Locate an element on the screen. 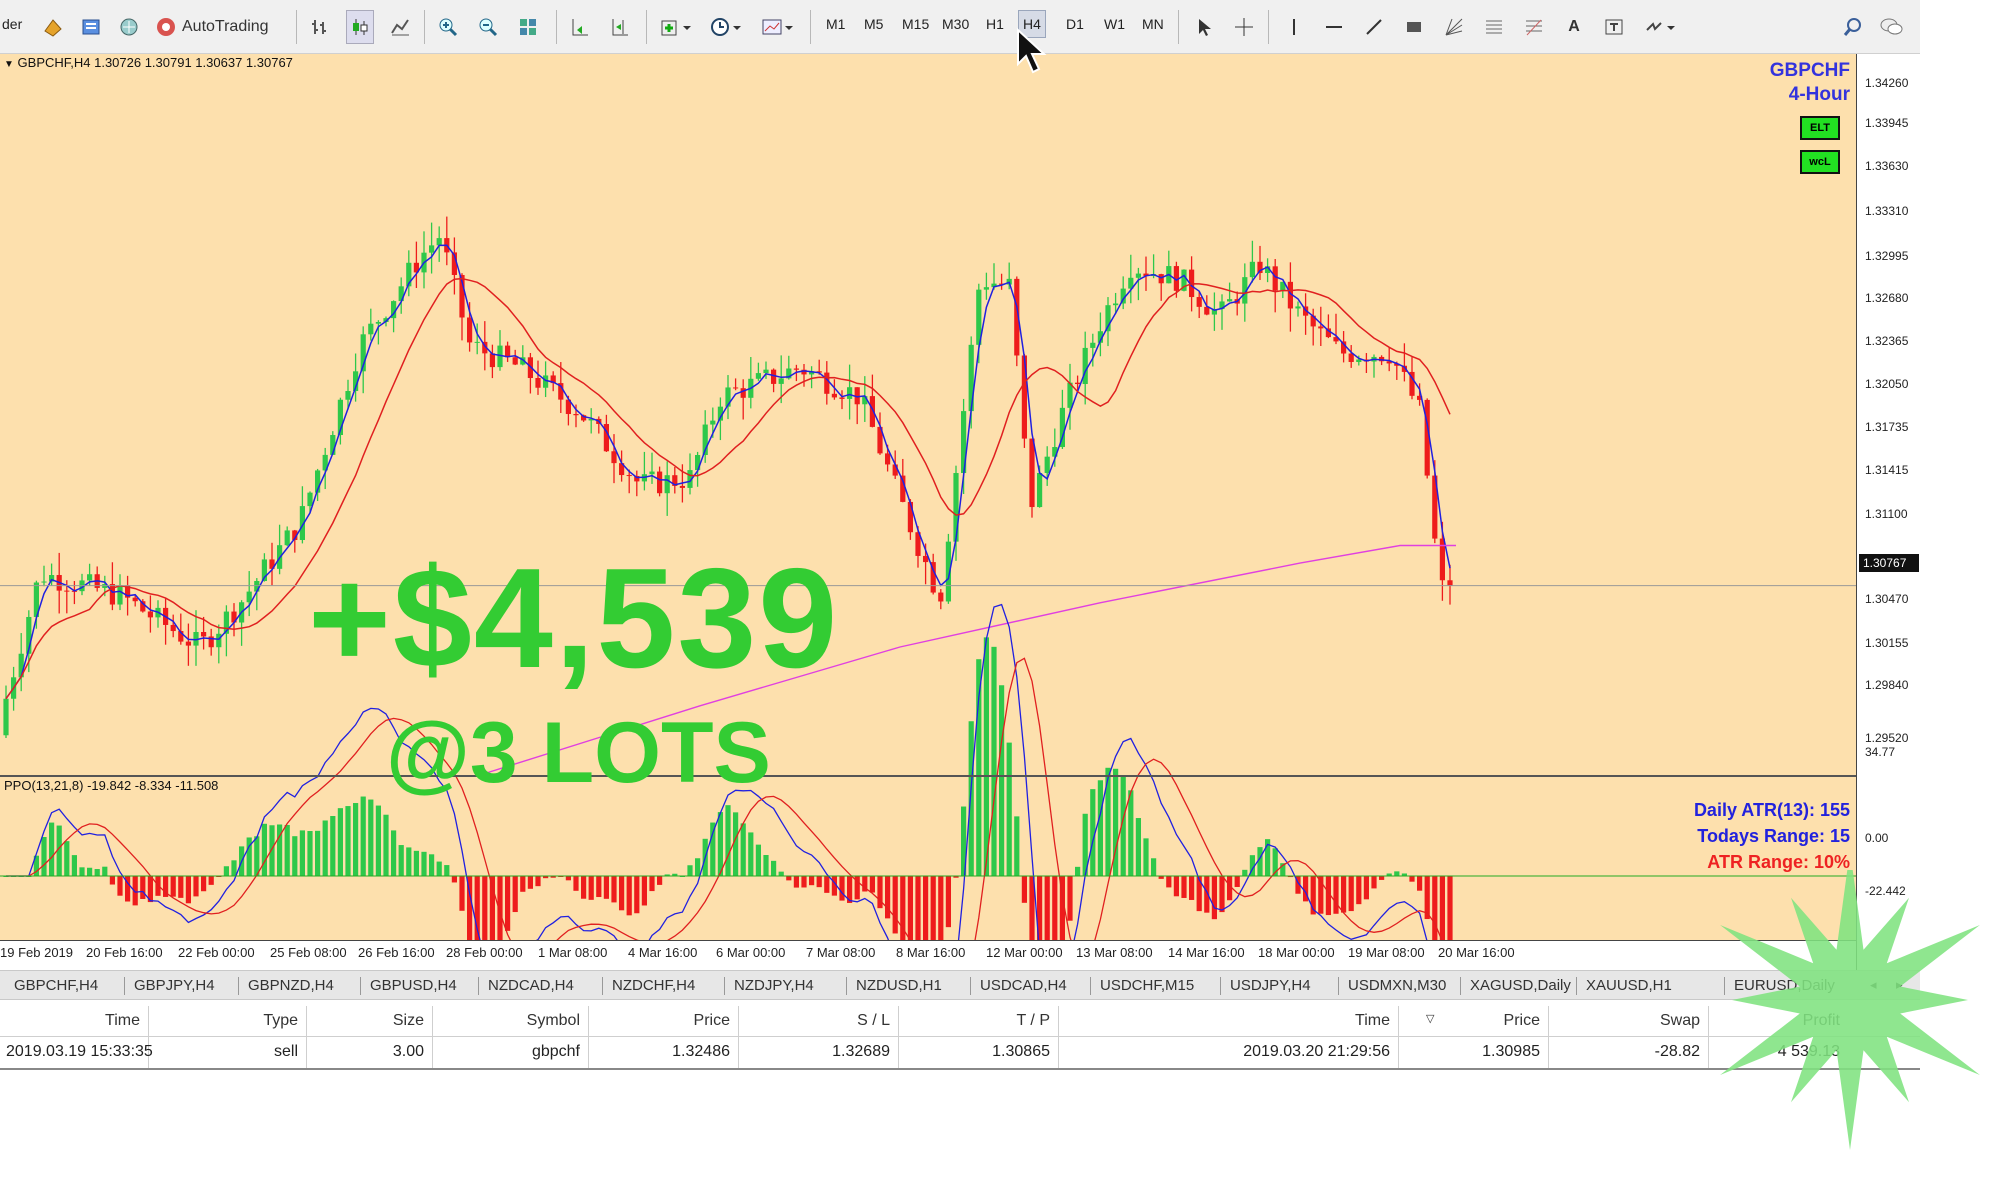  symbol-tab: NZDCAD,H4 is located at coordinates (531, 985).